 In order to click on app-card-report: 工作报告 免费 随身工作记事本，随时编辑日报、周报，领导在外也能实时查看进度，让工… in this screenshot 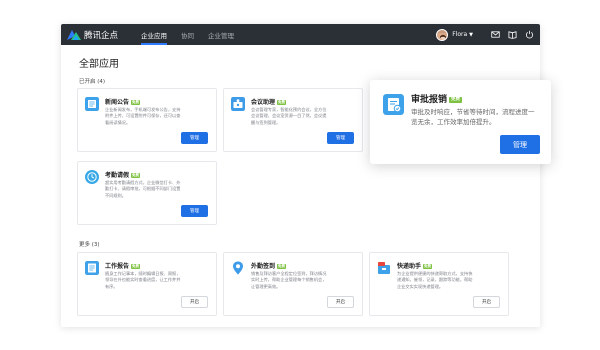, I will do `click(147, 284)`.